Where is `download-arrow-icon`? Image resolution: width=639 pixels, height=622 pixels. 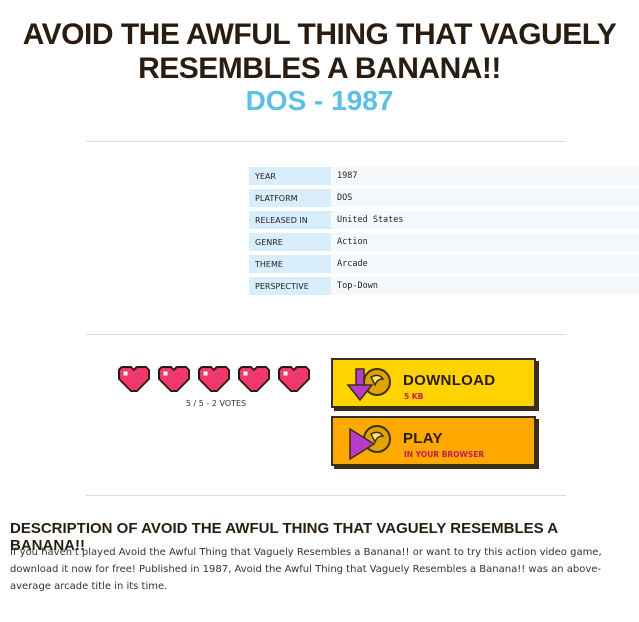
download-arrow-icon is located at coordinates (368, 385).